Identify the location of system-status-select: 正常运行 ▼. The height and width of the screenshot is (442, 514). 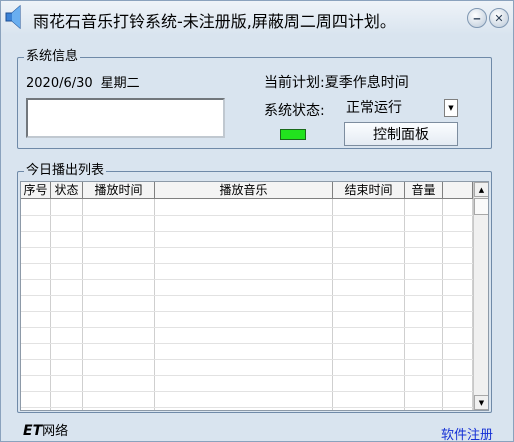
(401, 109).